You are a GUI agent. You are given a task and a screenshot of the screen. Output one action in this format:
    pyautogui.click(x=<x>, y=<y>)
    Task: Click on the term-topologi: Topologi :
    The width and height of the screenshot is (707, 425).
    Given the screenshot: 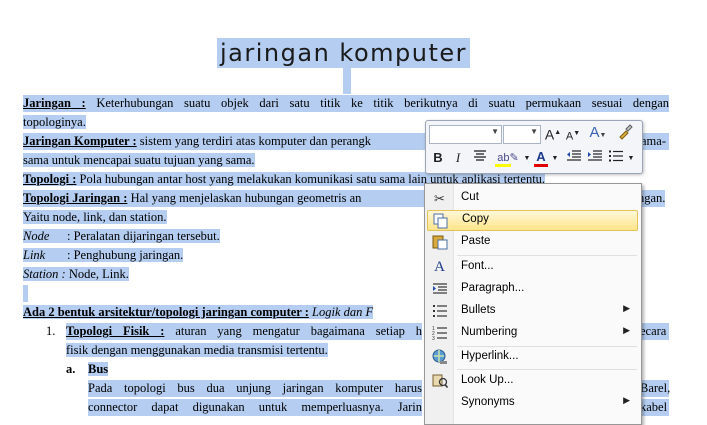 What is the action you would take?
    pyautogui.click(x=50, y=179)
    